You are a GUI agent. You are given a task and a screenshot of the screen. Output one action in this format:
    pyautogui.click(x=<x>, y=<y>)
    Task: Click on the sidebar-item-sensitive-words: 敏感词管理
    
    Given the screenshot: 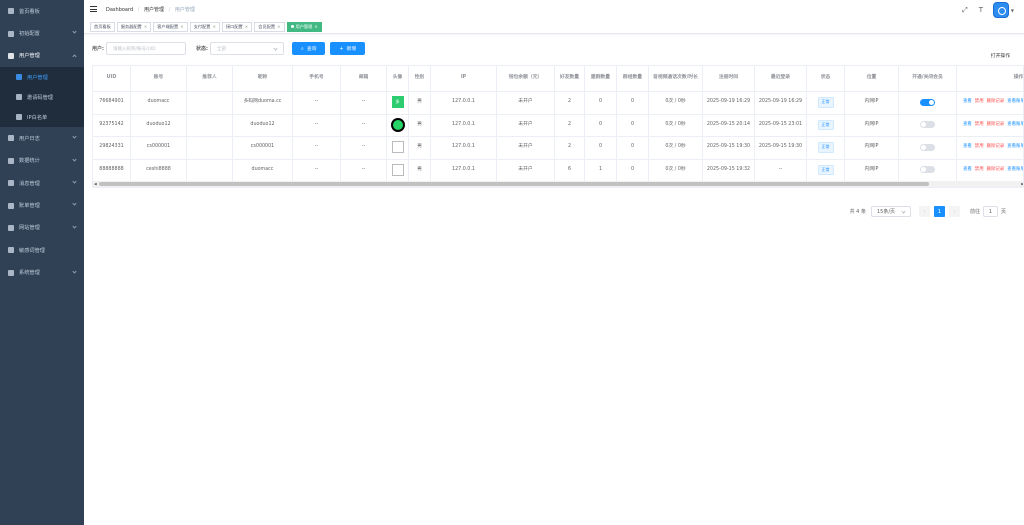 What is the action you would take?
    pyautogui.click(x=42, y=250)
    